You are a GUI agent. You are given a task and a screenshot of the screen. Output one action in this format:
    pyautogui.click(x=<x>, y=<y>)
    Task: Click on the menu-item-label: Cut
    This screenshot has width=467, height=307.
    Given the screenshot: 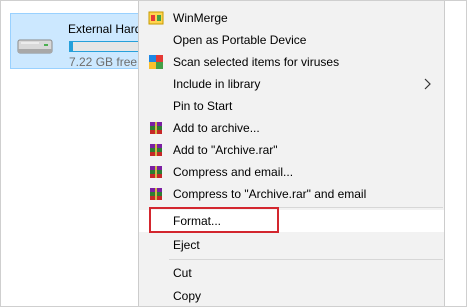 What is the action you would take?
    pyautogui.click(x=182, y=273)
    